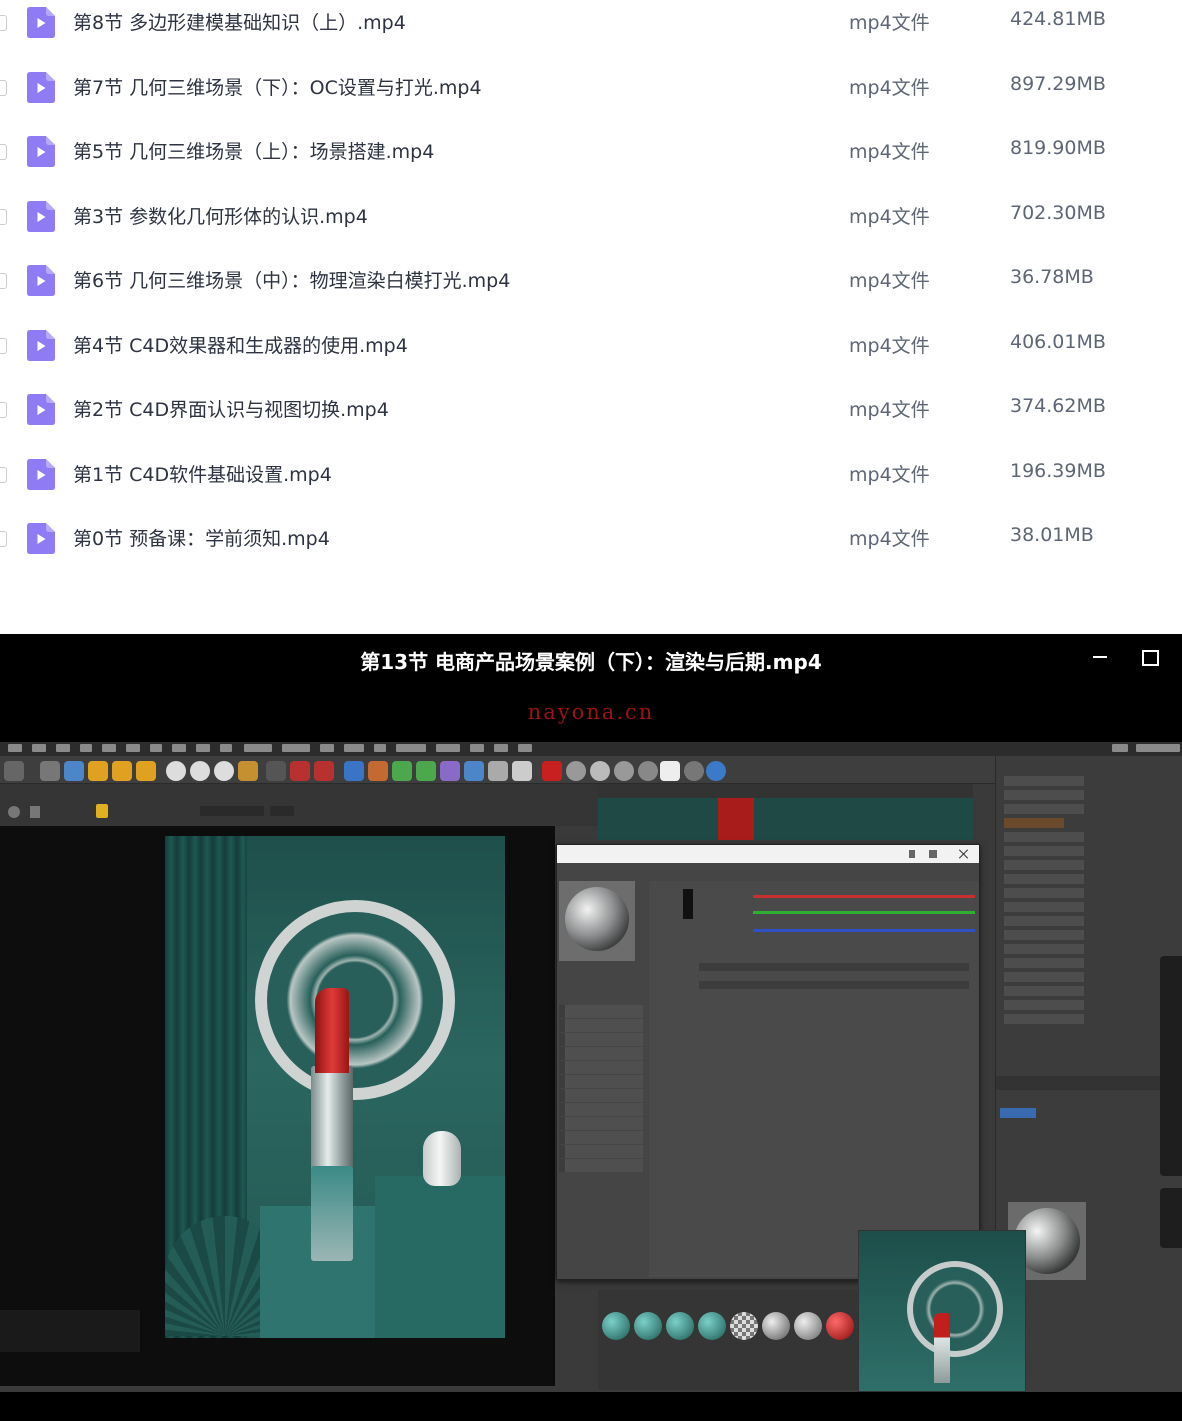 The image size is (1182, 1421). What do you see at coordinates (1052, 535) in the screenshot?
I see `file-size: 38.01MB` at bounding box center [1052, 535].